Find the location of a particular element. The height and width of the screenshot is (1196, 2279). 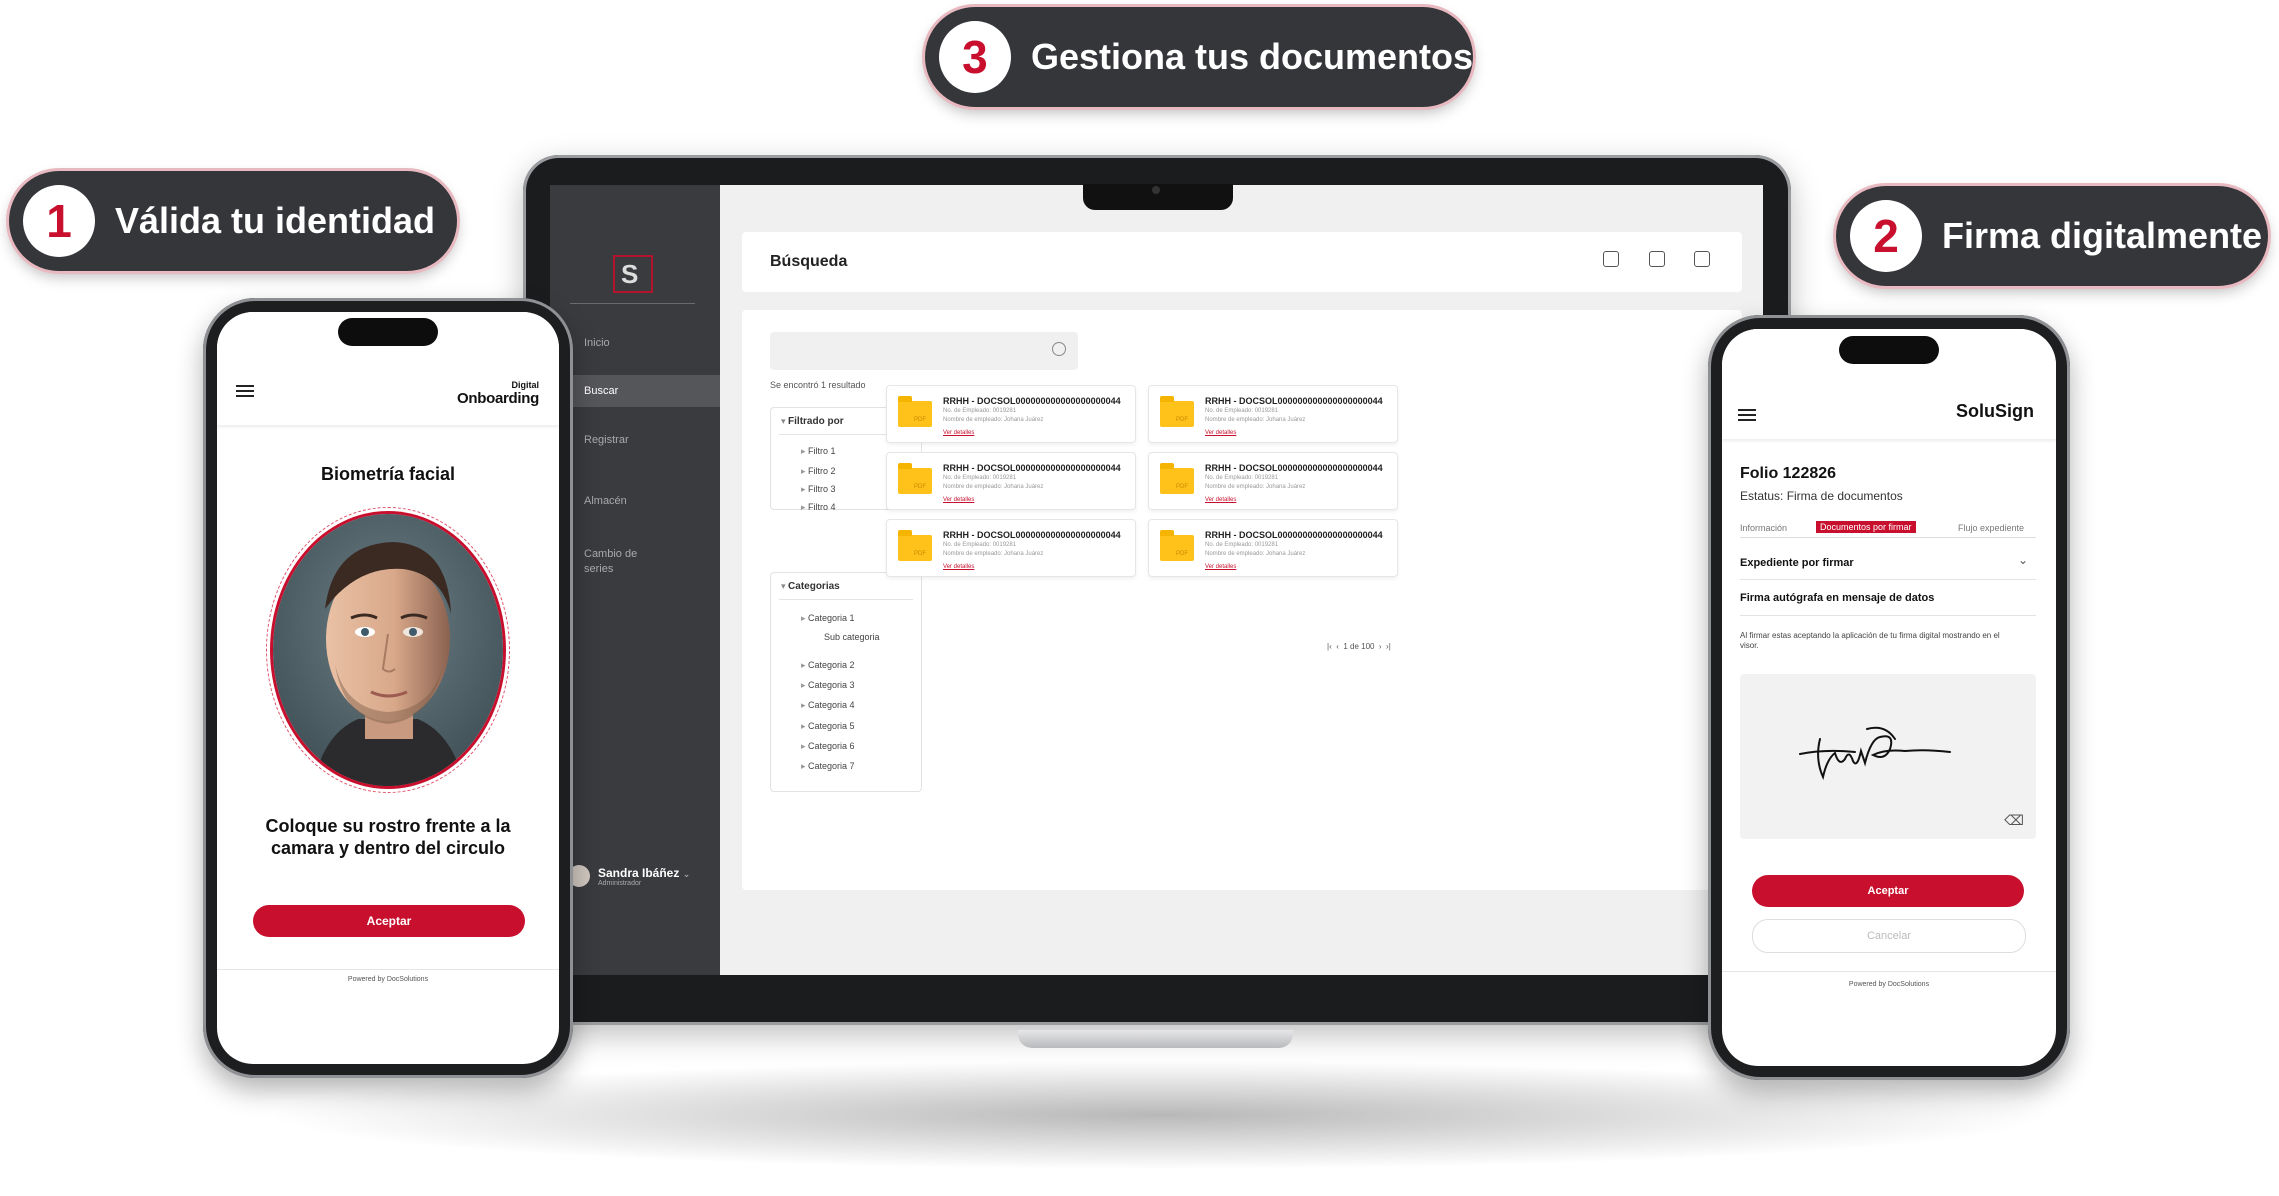

search-icon is located at coordinates (1059, 349).